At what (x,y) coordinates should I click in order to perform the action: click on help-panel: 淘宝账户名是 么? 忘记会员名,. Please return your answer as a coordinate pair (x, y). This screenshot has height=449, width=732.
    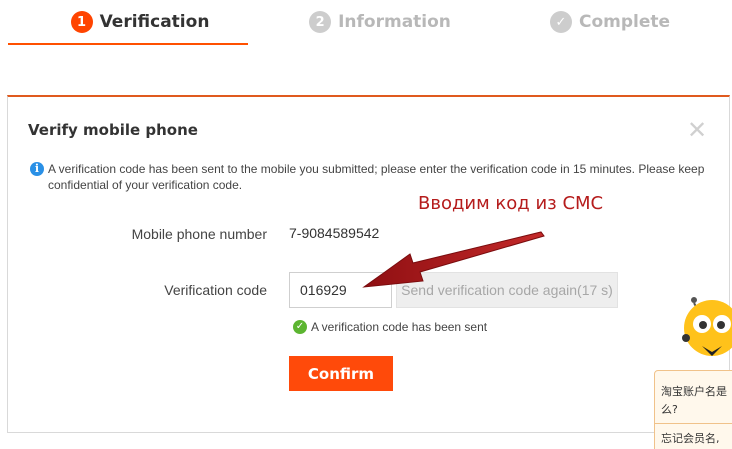
    Looking at the image, I should click on (693, 409).